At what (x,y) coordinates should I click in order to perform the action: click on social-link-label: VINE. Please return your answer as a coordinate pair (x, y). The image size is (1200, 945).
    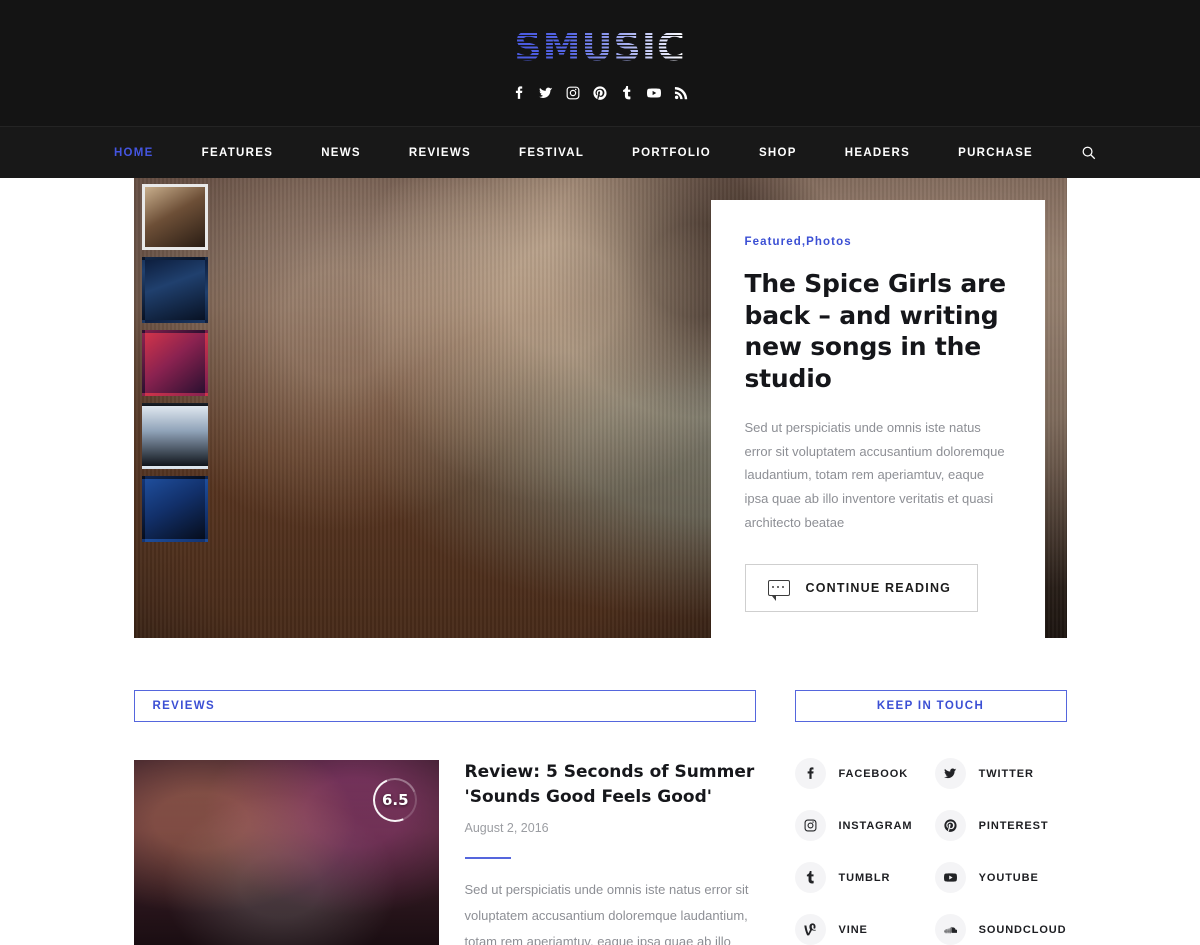
    Looking at the image, I should click on (853, 929).